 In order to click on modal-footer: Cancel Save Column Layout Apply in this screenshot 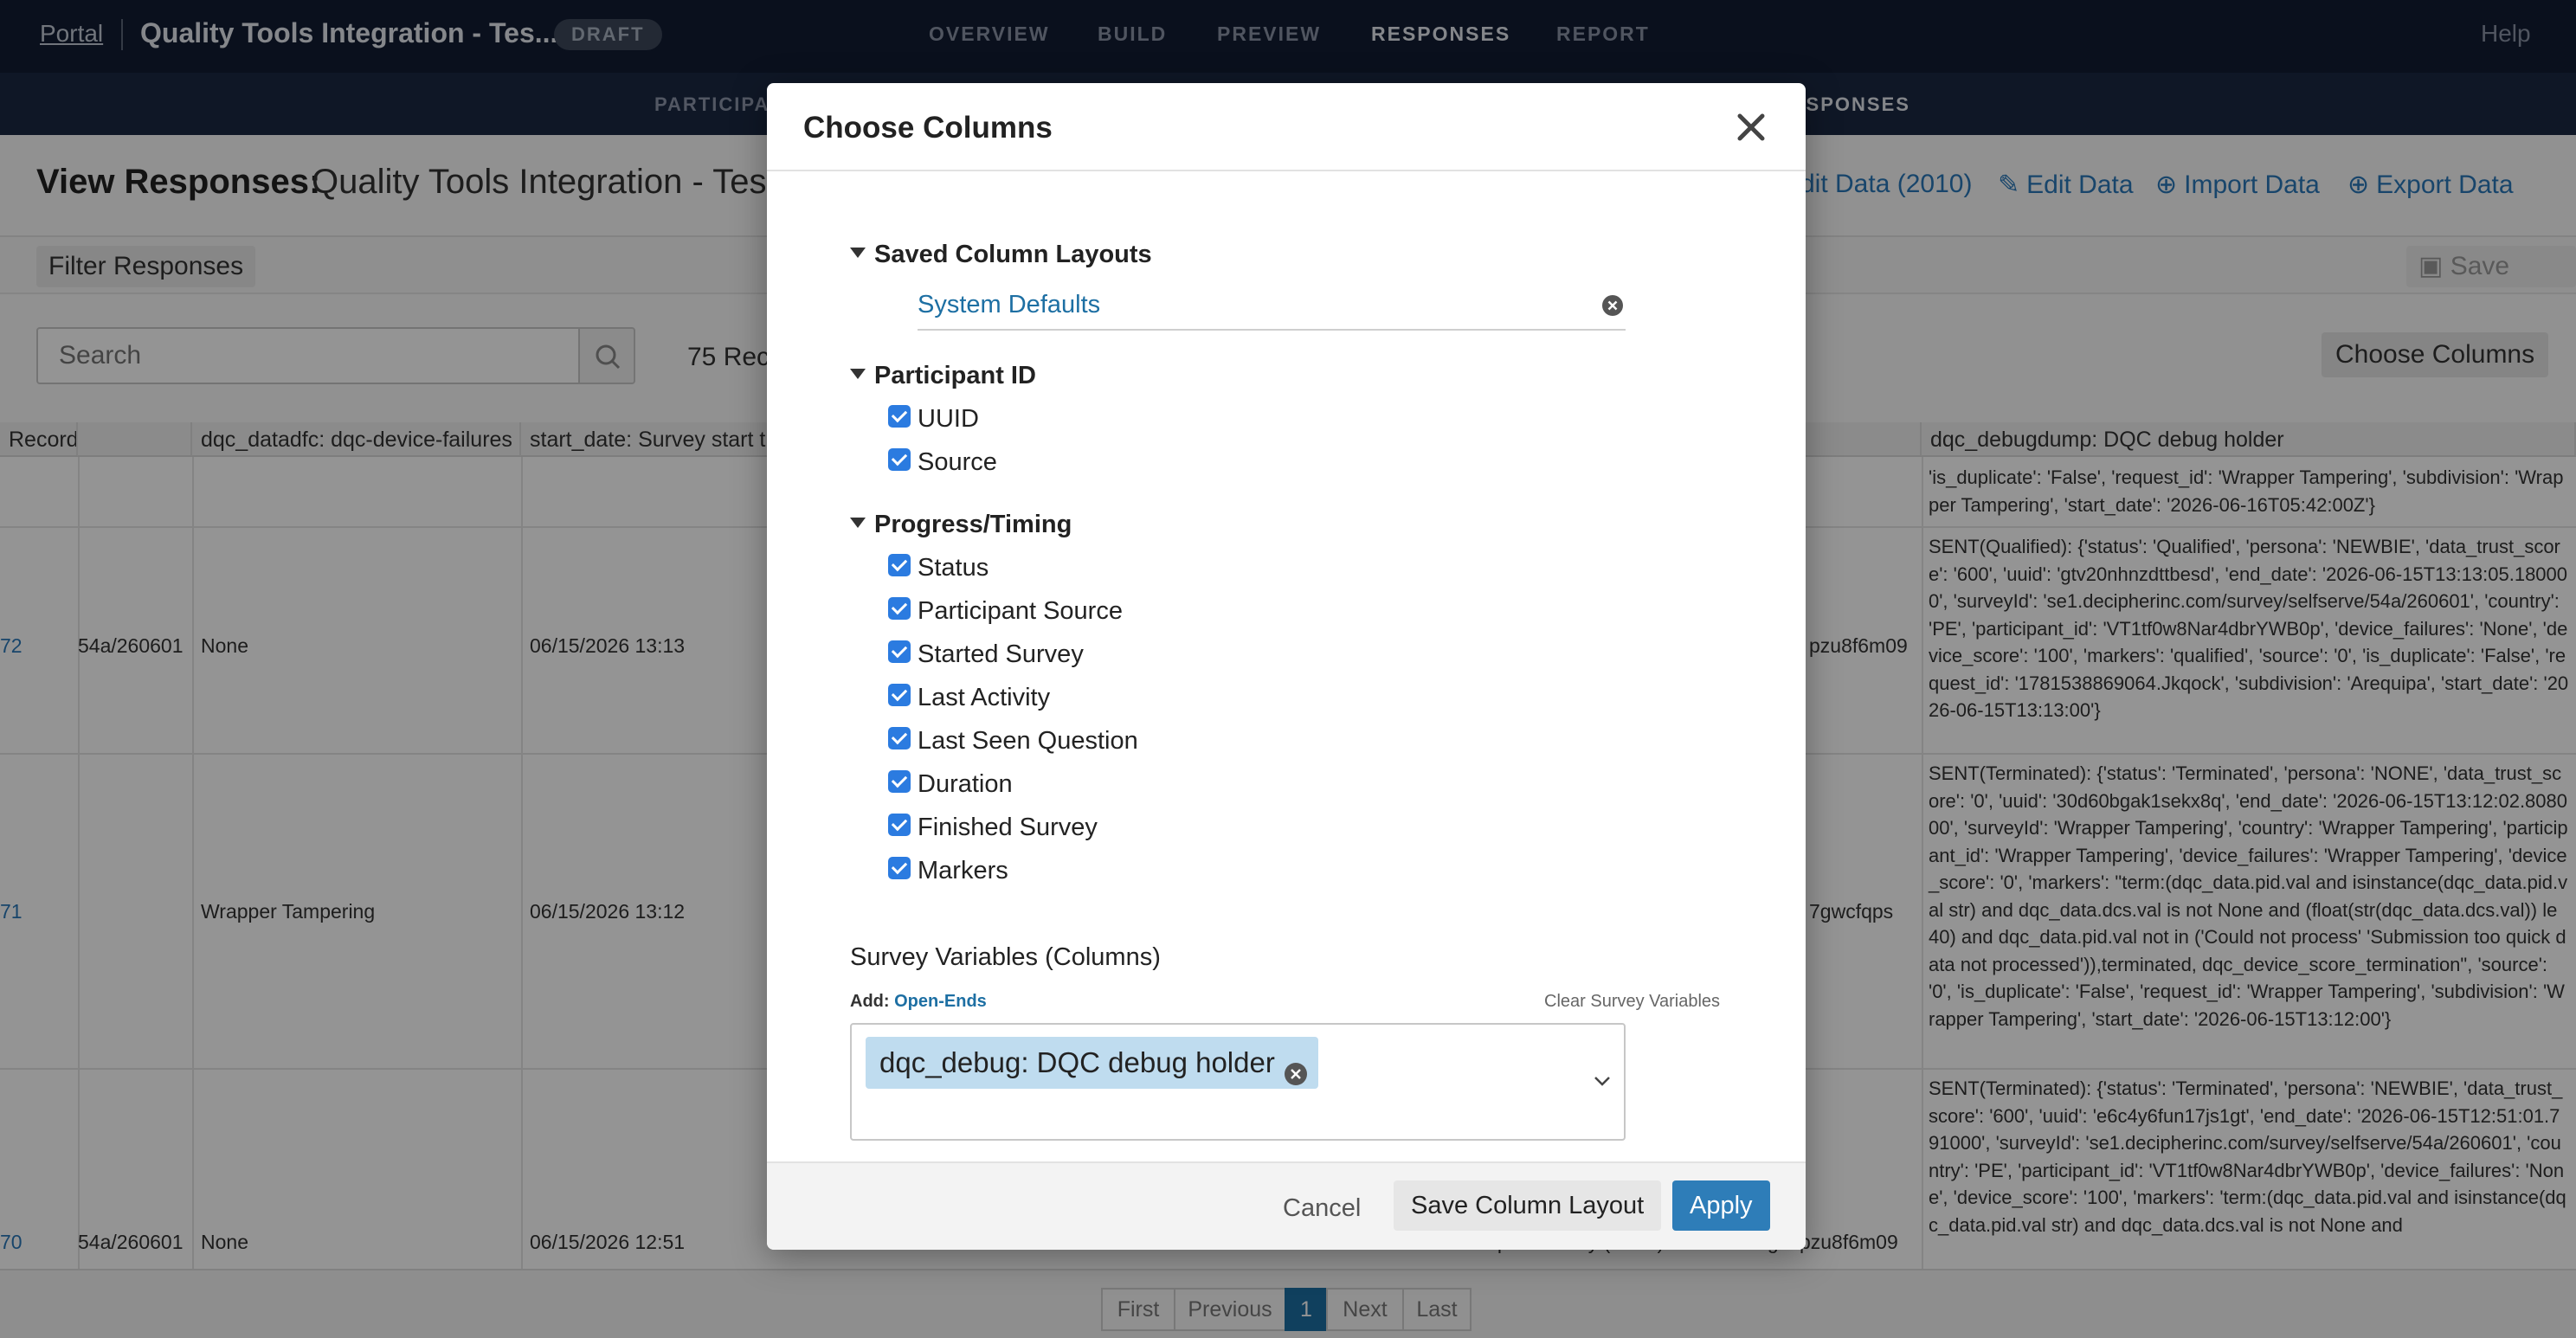, I will do `click(1286, 1205)`.